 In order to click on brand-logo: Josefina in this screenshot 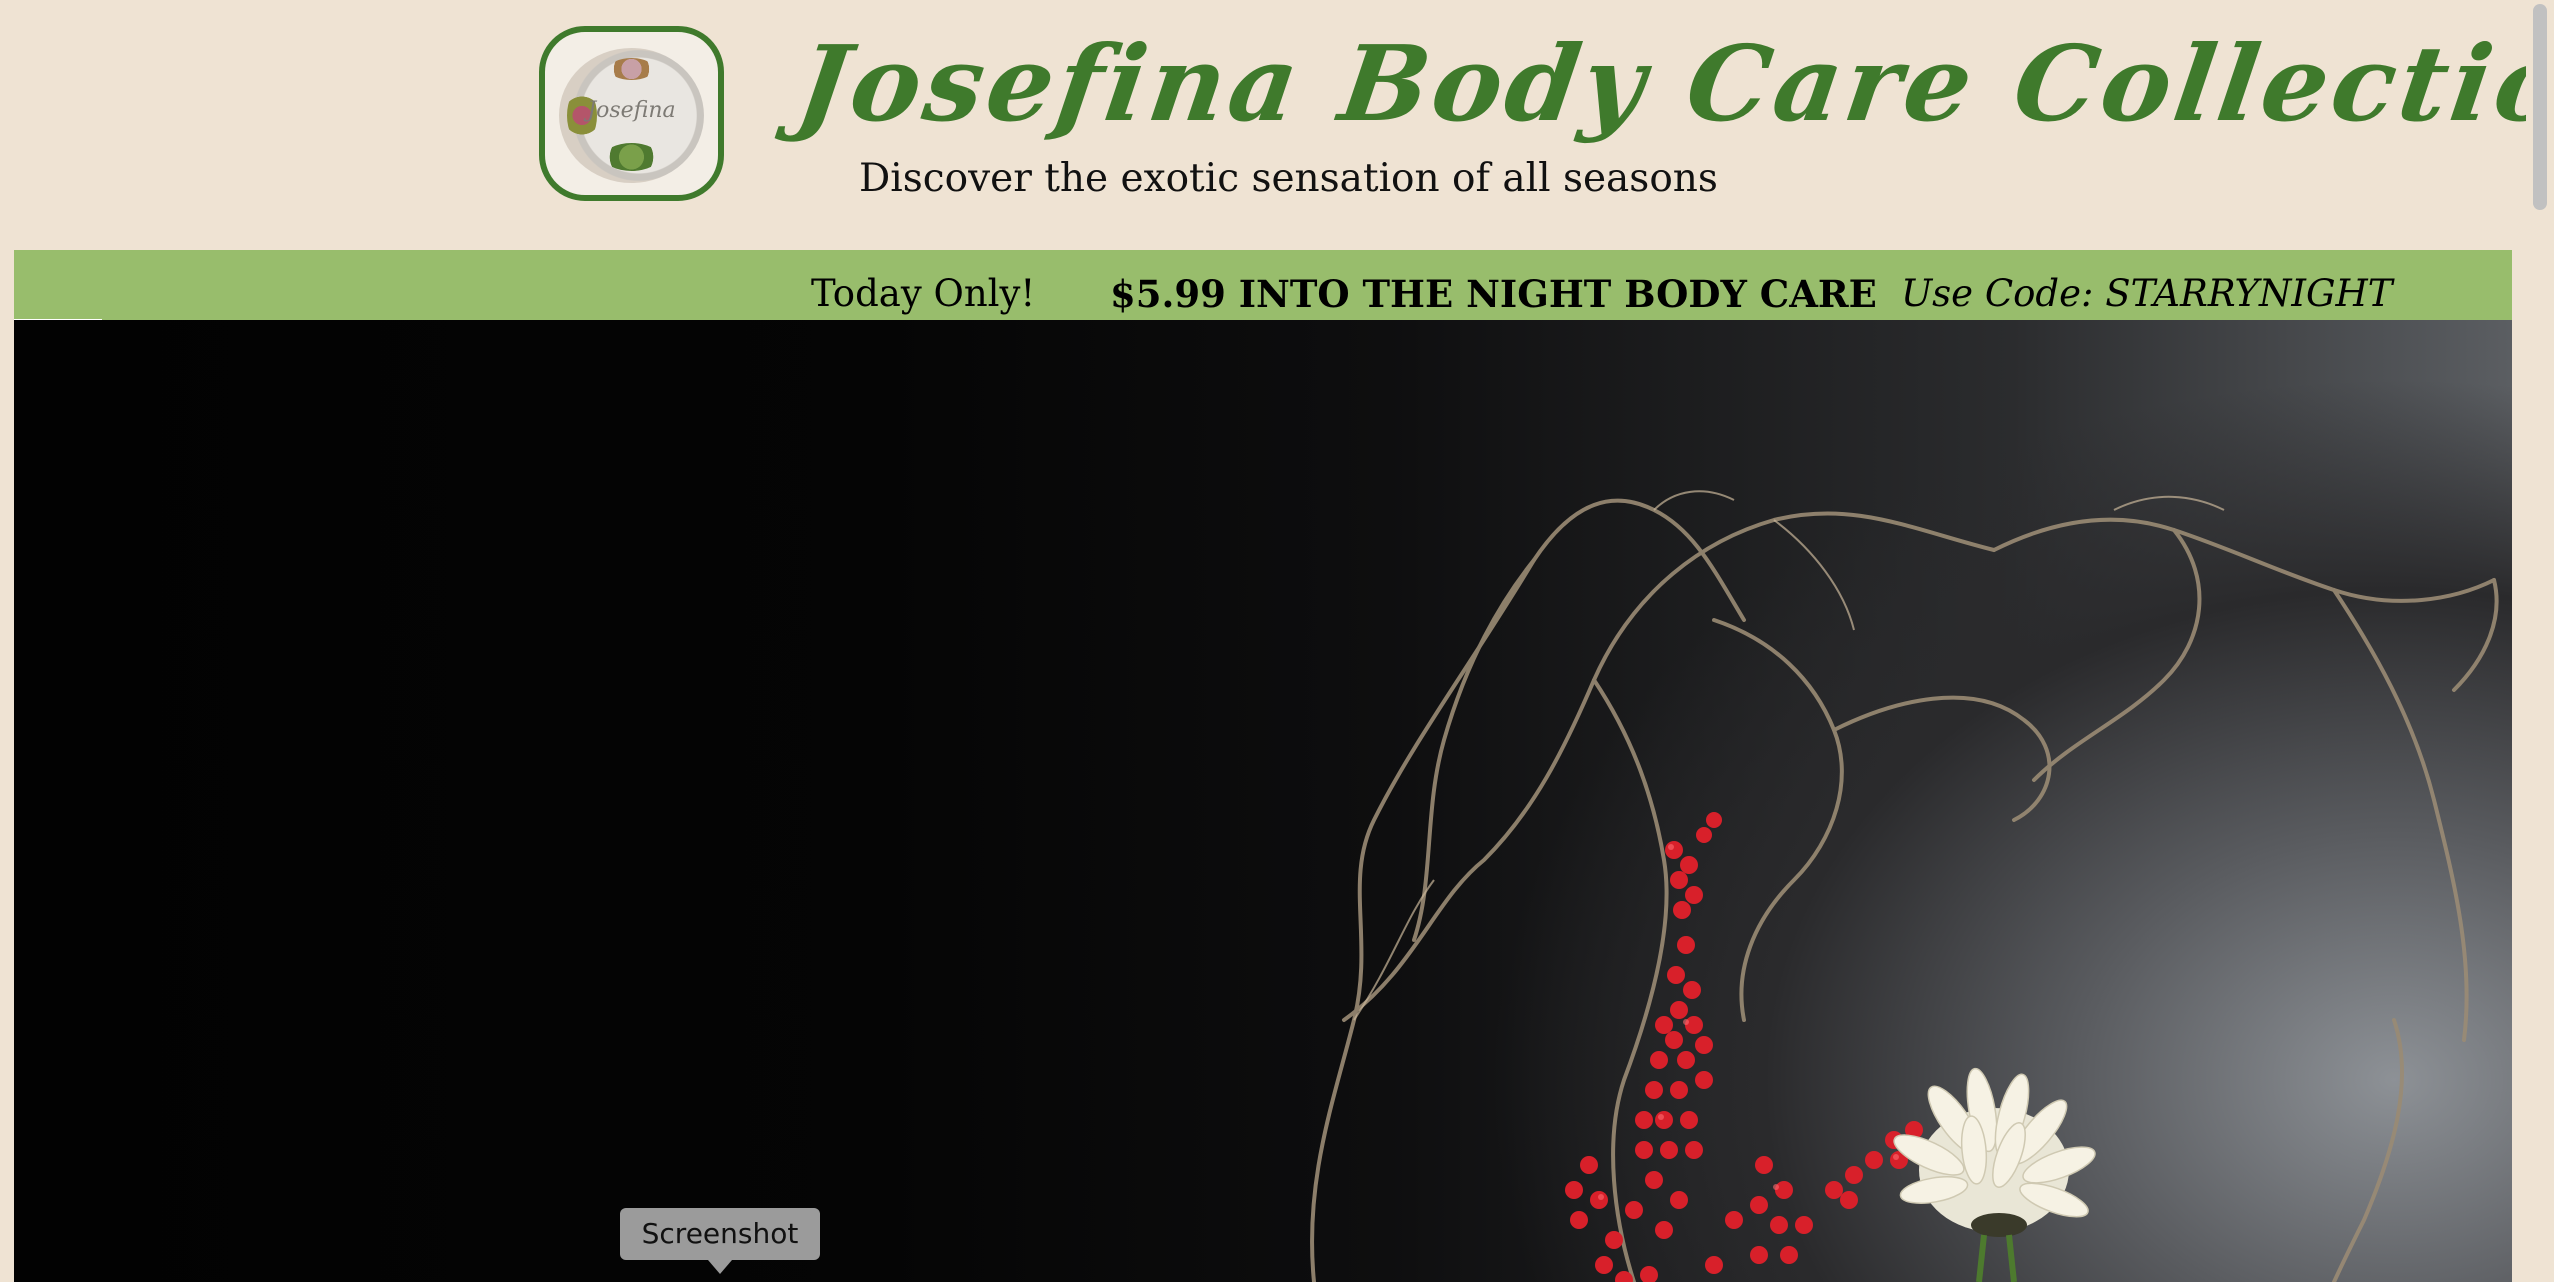, I will do `click(631, 113)`.